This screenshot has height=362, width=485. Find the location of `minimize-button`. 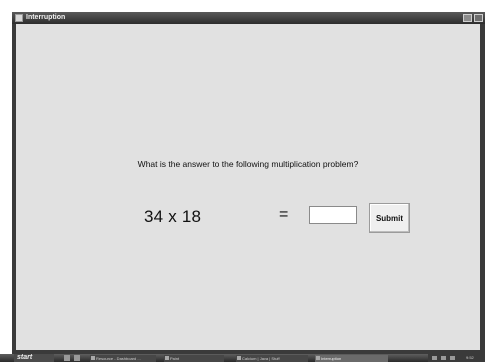

minimize-button is located at coordinates (467, 18).